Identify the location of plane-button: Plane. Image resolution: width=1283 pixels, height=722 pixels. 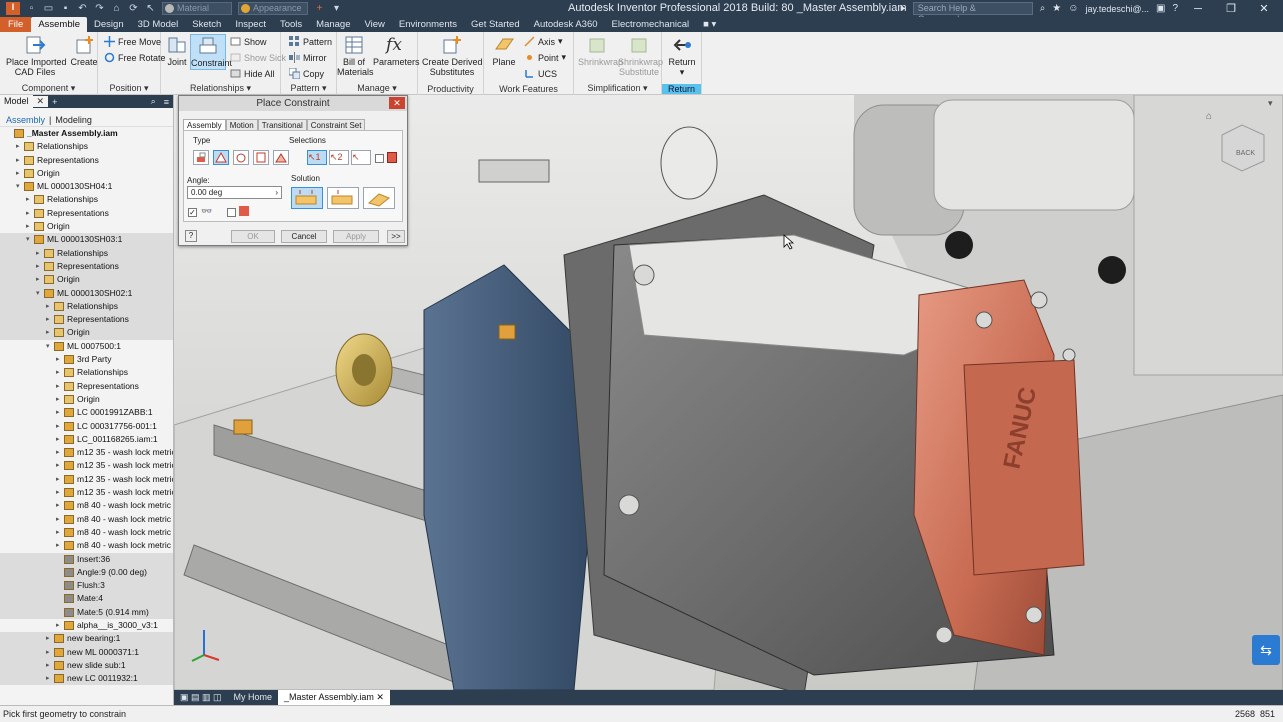
(504, 50).